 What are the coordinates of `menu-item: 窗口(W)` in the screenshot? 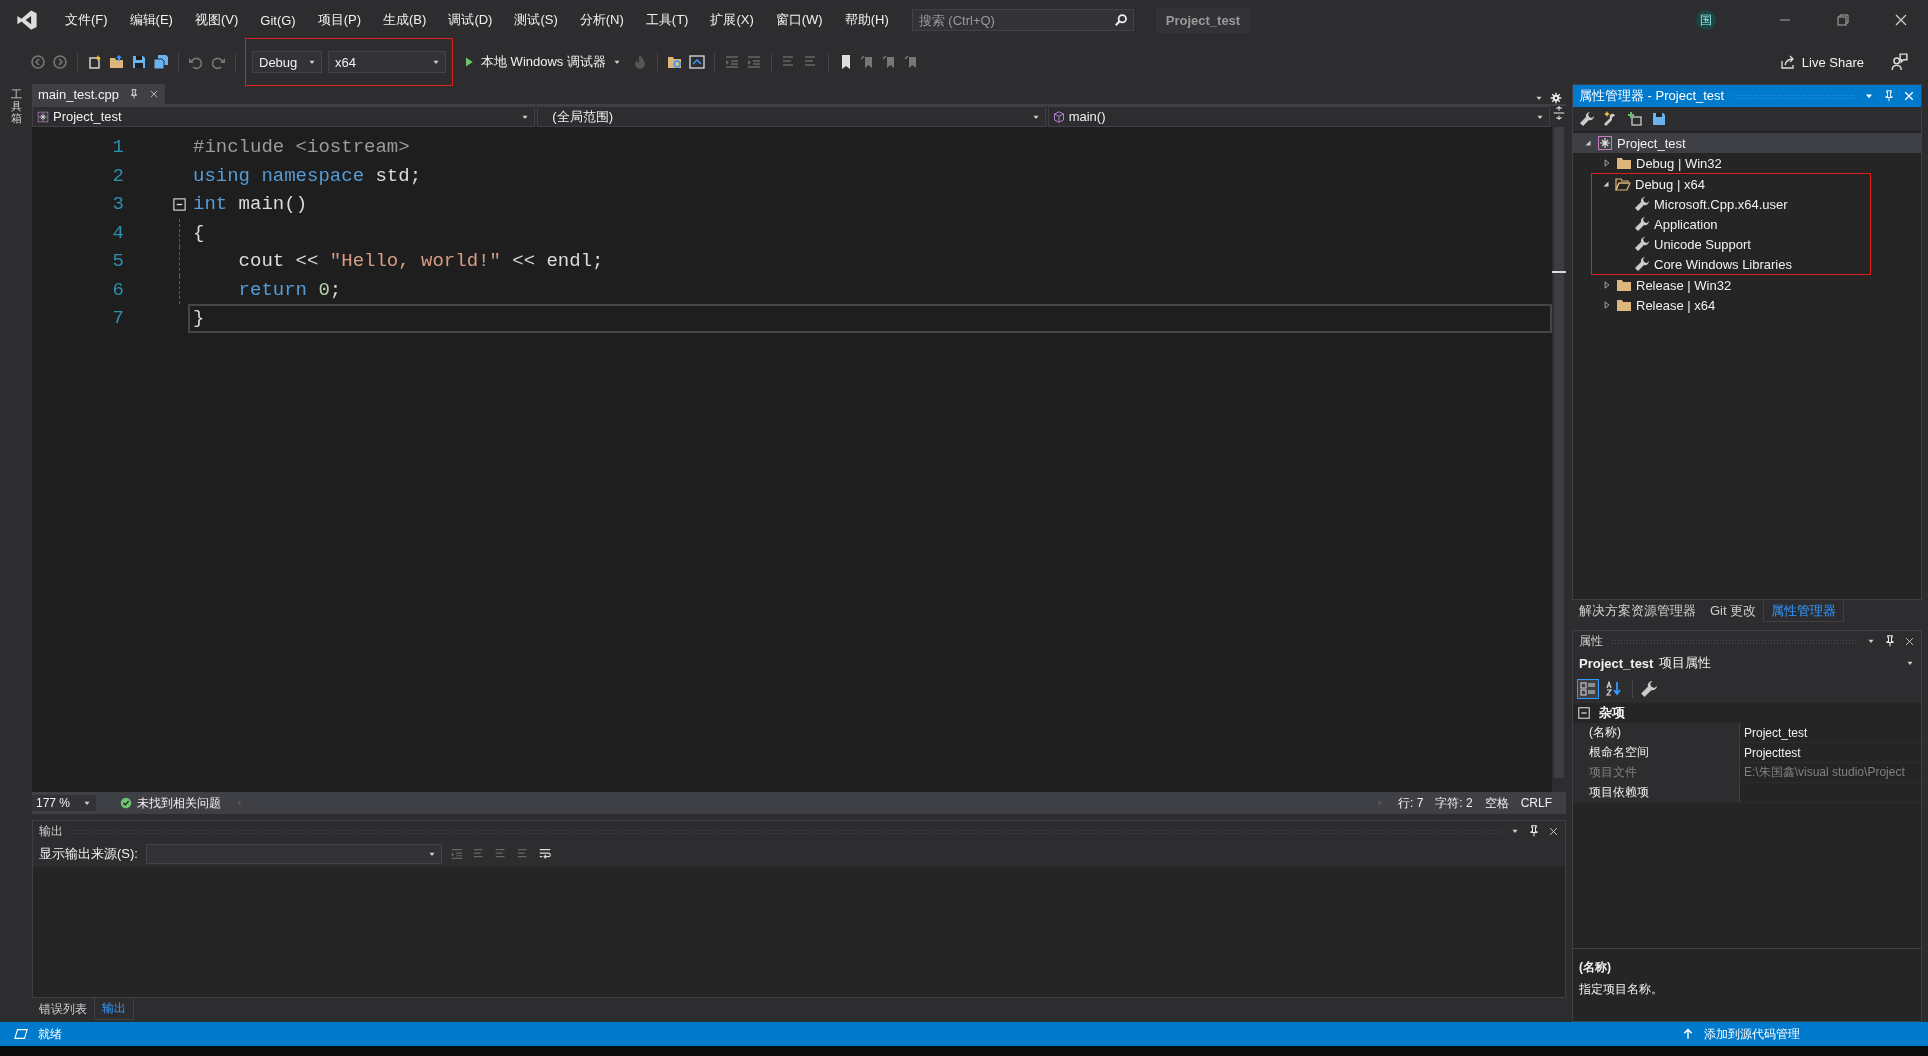 It's located at (799, 20).